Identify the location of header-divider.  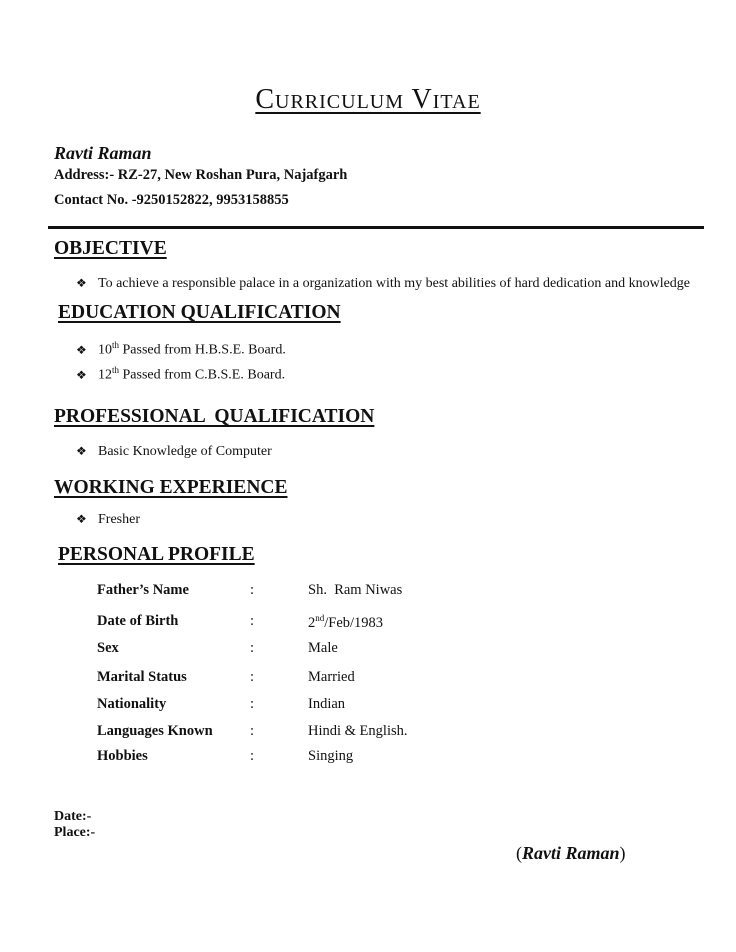
(376, 227).